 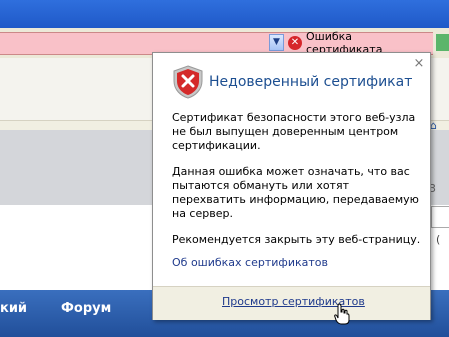 What do you see at coordinates (13, 308) in the screenshot?
I see `nav-item-partial: кий` at bounding box center [13, 308].